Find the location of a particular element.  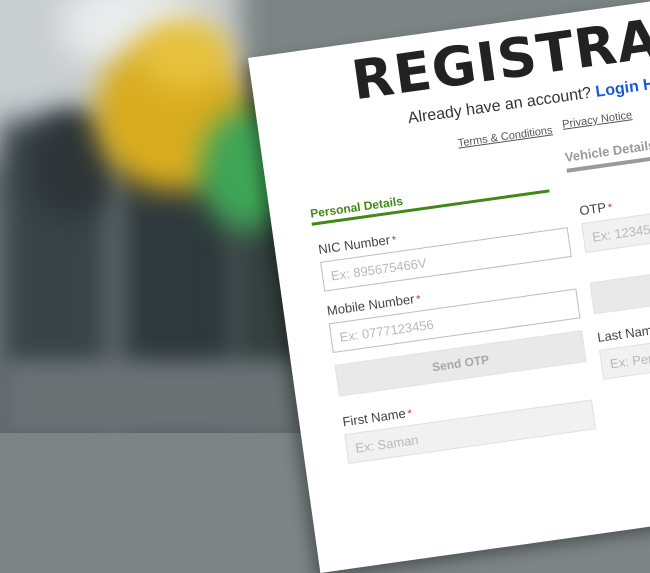

otp-label: OTP* is located at coordinates (596, 209).